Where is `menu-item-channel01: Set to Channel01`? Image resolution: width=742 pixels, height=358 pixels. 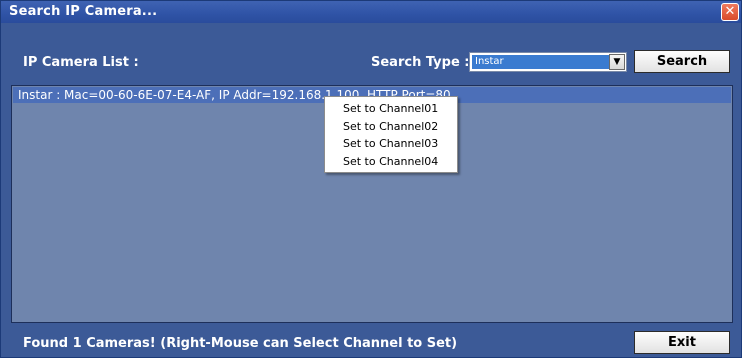
menu-item-channel01: Set to Channel01 is located at coordinates (391, 109).